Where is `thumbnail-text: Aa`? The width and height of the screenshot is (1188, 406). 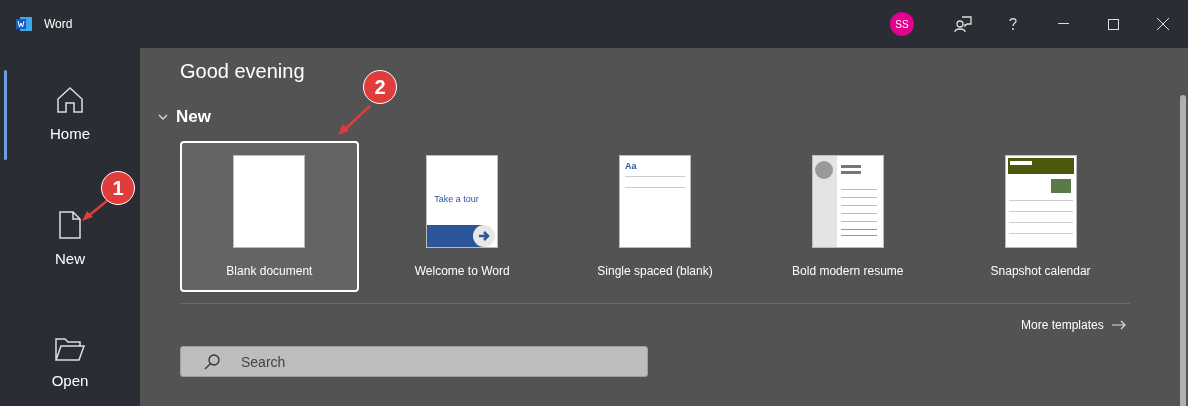 thumbnail-text: Aa is located at coordinates (631, 166).